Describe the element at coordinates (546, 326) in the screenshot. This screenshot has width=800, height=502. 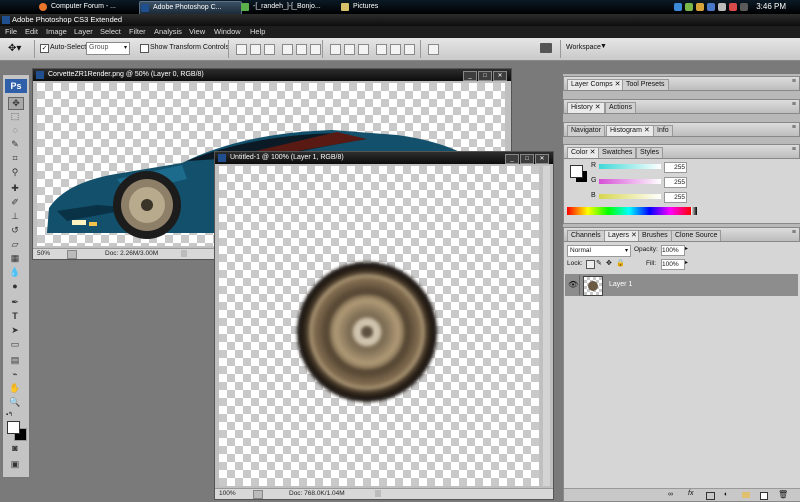
I see `vertical-scrollbar` at that location.